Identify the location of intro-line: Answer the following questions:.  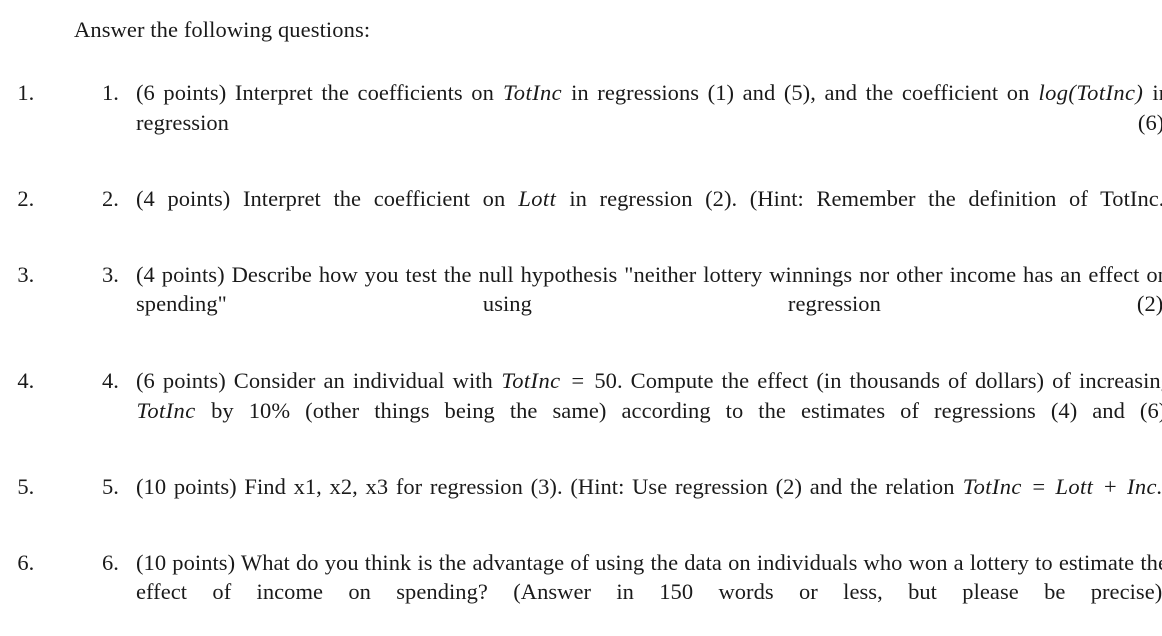
(222, 30).